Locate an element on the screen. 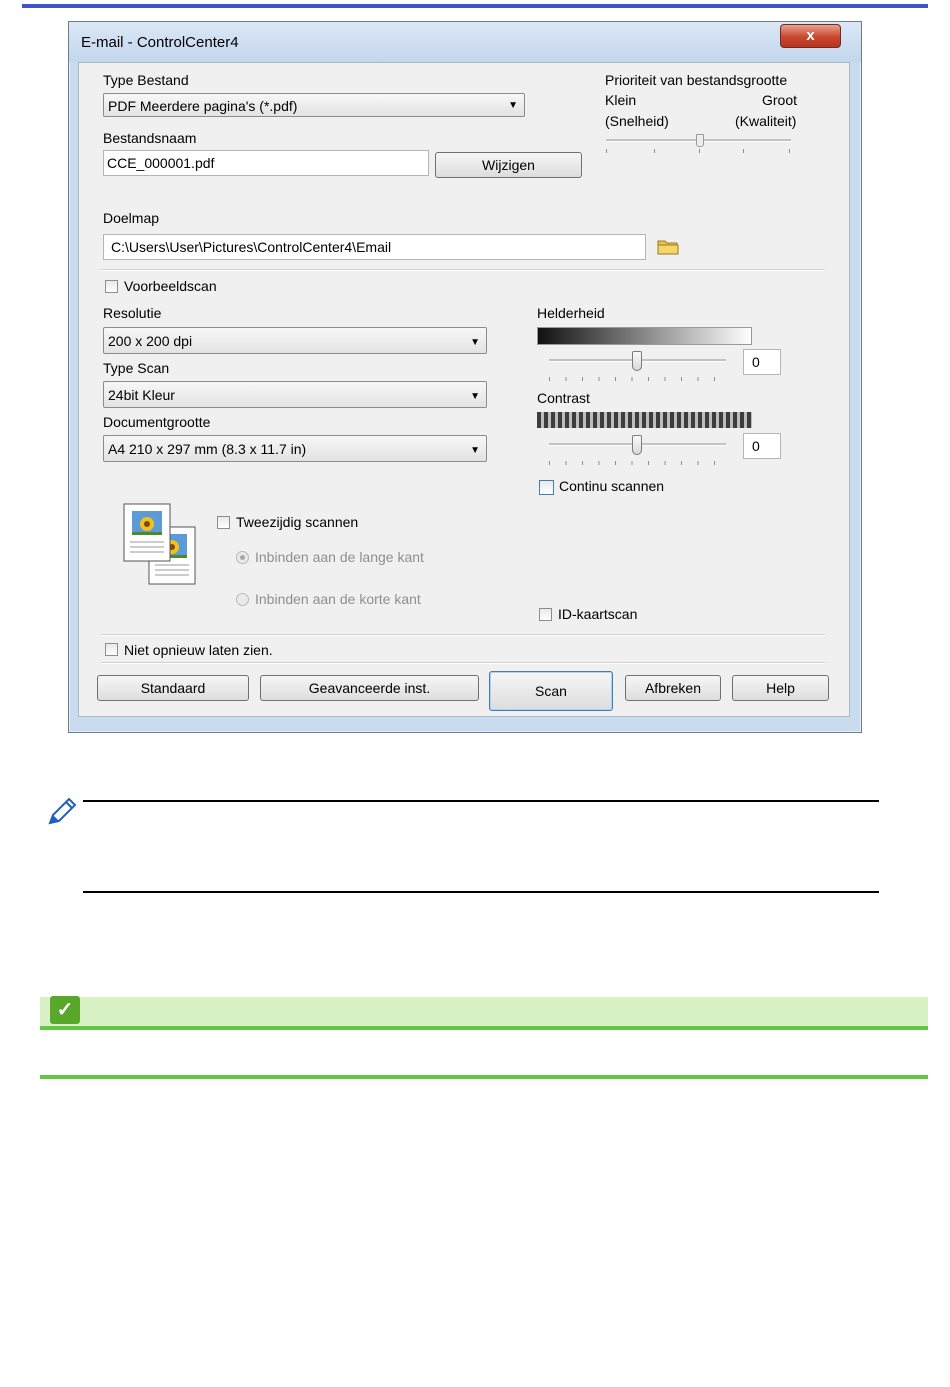  id-card-scan-label: ID-kaartscan is located at coordinates (598, 614).